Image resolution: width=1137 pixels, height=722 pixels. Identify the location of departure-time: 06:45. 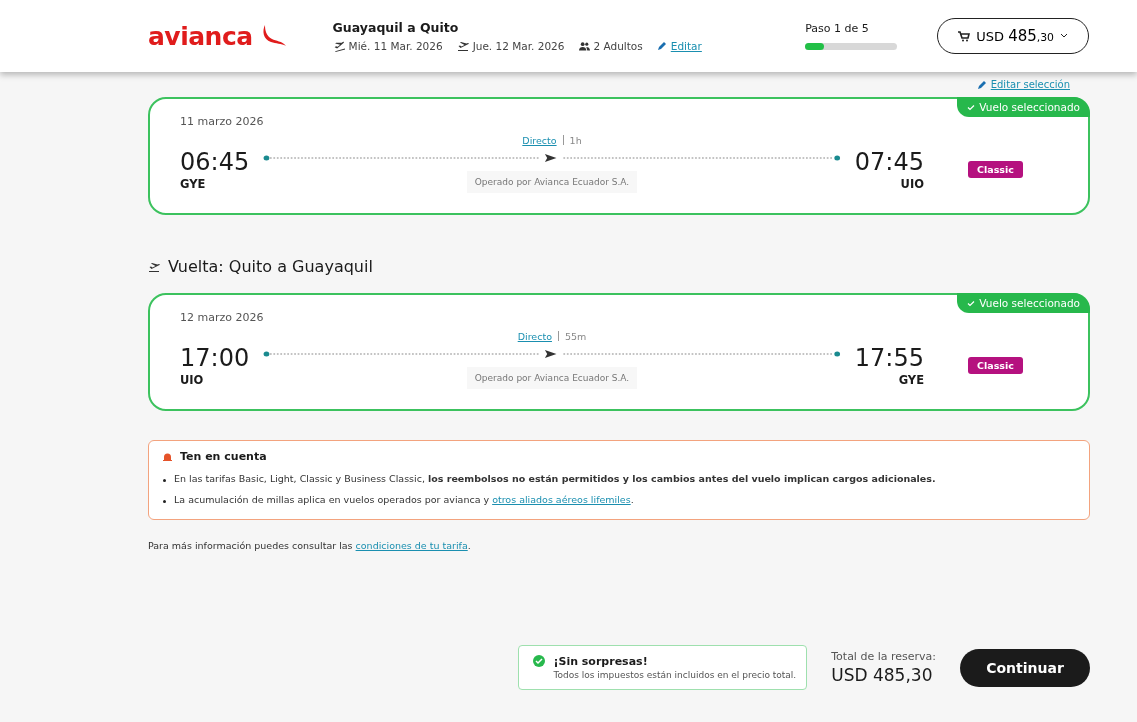
(215, 161).